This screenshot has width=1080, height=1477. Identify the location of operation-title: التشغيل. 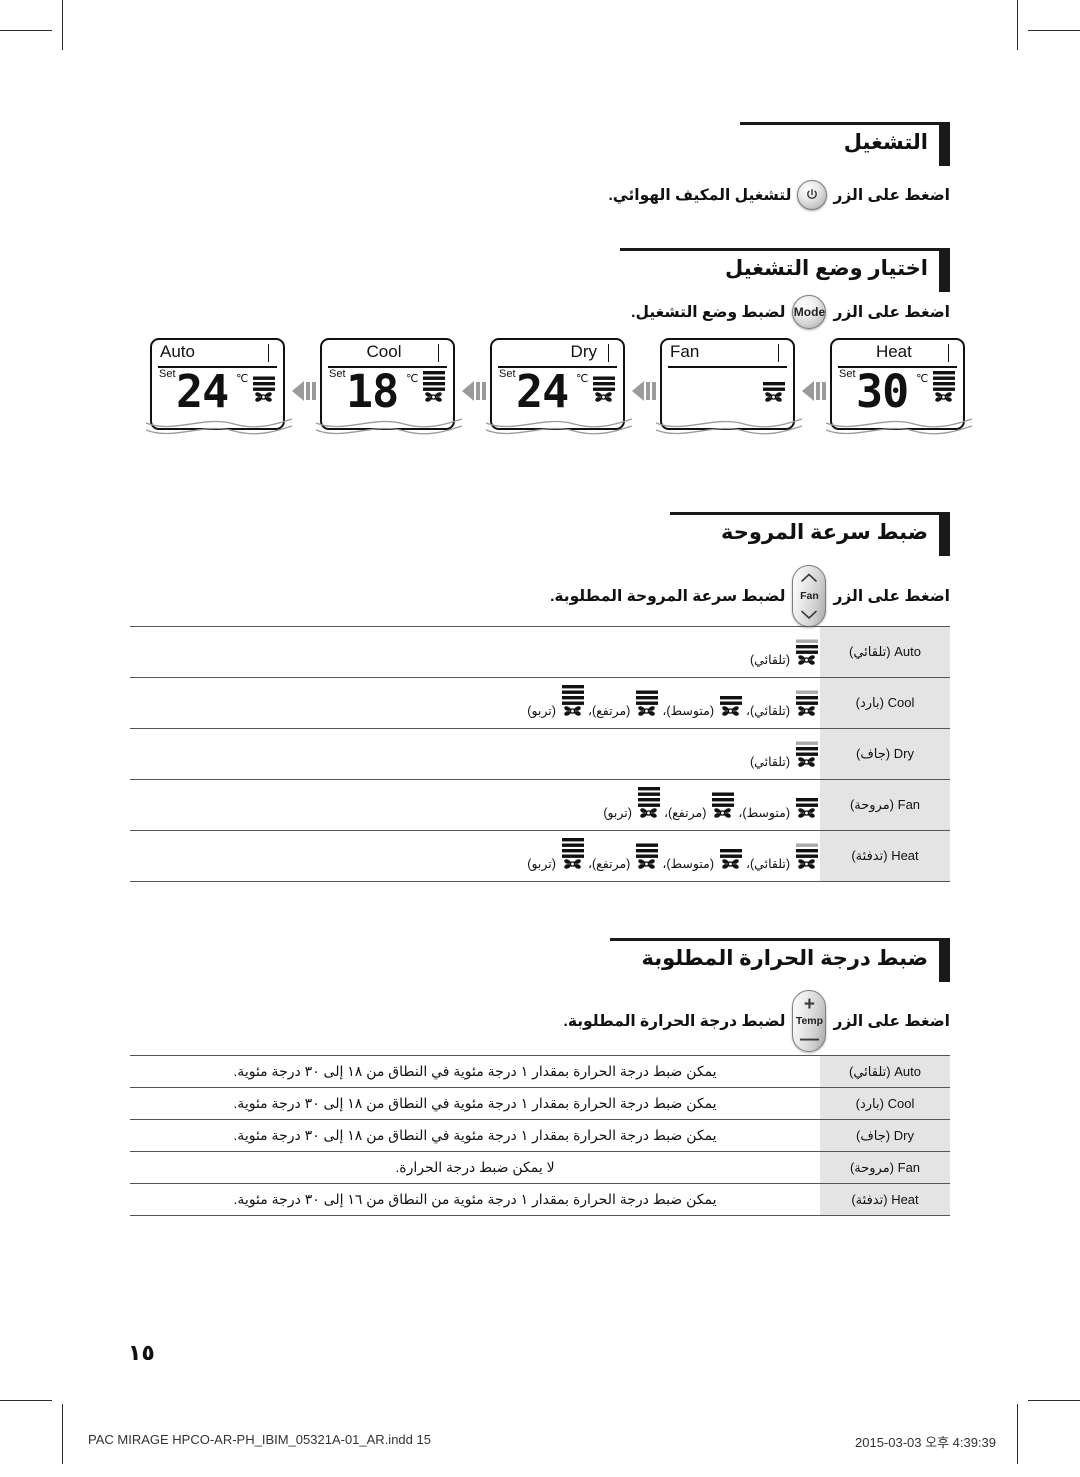
(885, 142).